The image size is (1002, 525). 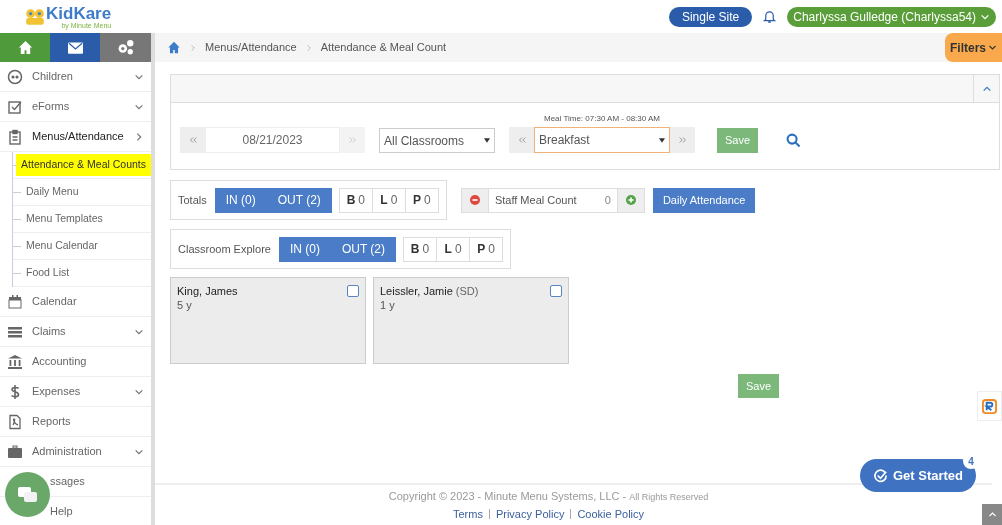 I want to click on mail-tab, so click(x=75, y=47).